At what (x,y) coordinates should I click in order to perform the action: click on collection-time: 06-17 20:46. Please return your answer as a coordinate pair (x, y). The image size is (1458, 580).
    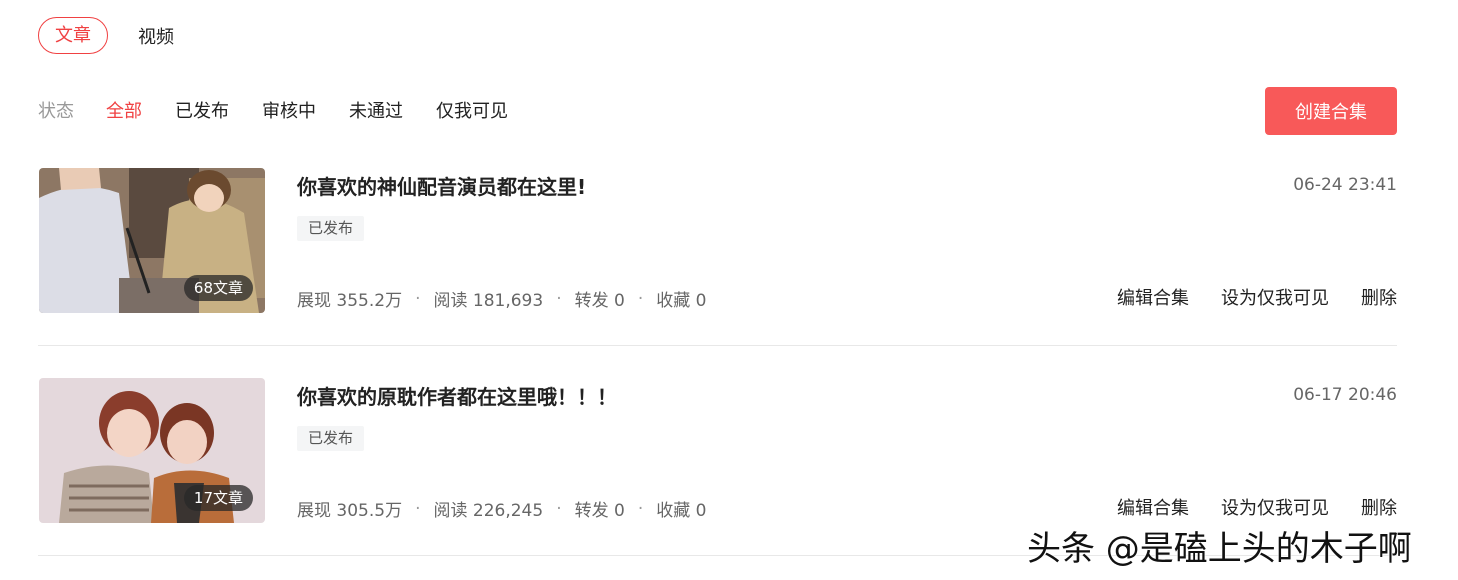
    Looking at the image, I should click on (1345, 395).